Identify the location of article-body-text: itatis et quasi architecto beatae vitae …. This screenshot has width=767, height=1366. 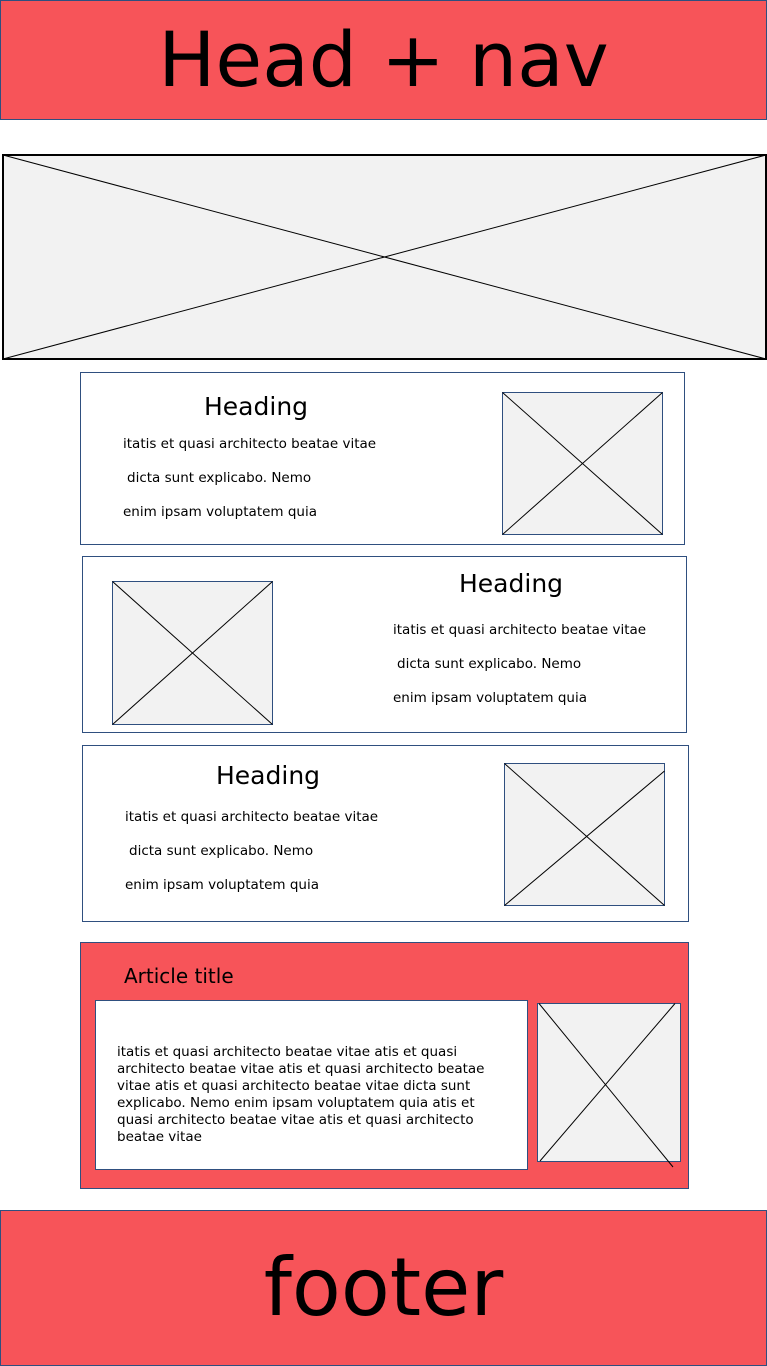
(301, 1094).